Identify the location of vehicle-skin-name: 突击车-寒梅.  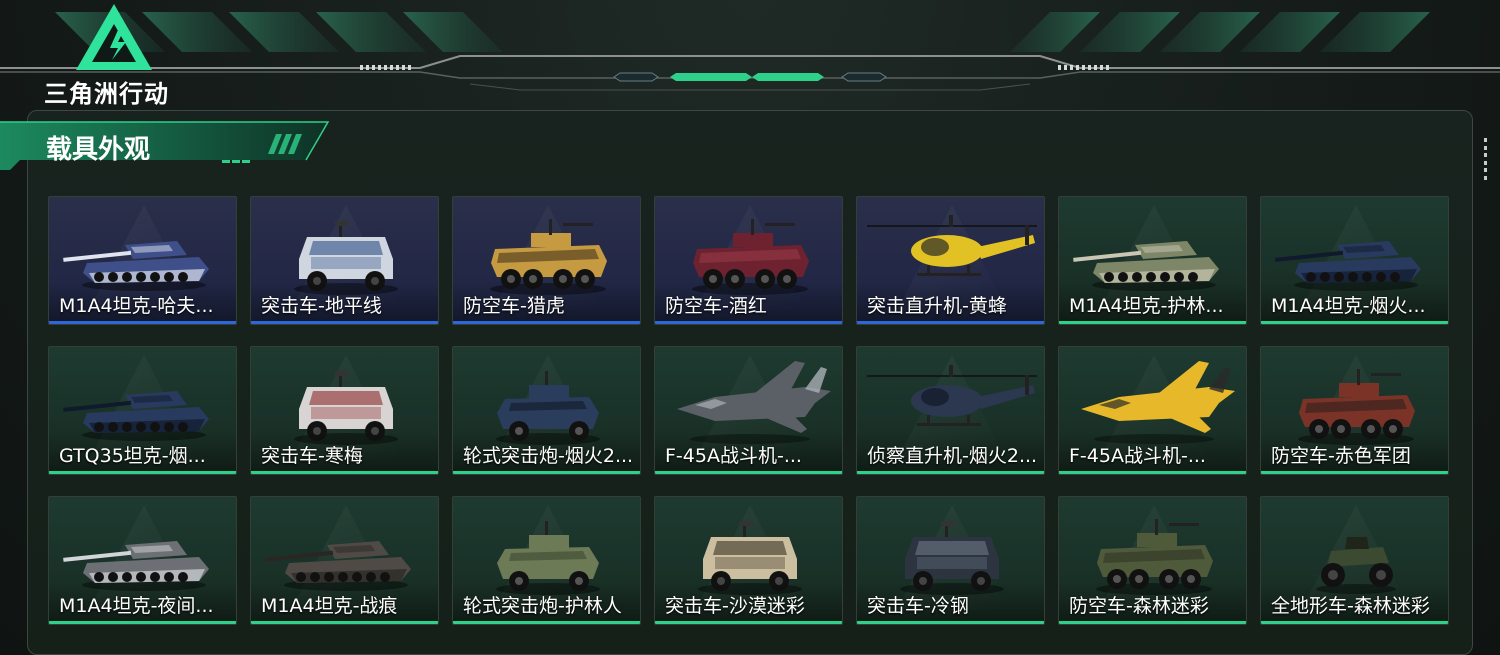
(312, 456).